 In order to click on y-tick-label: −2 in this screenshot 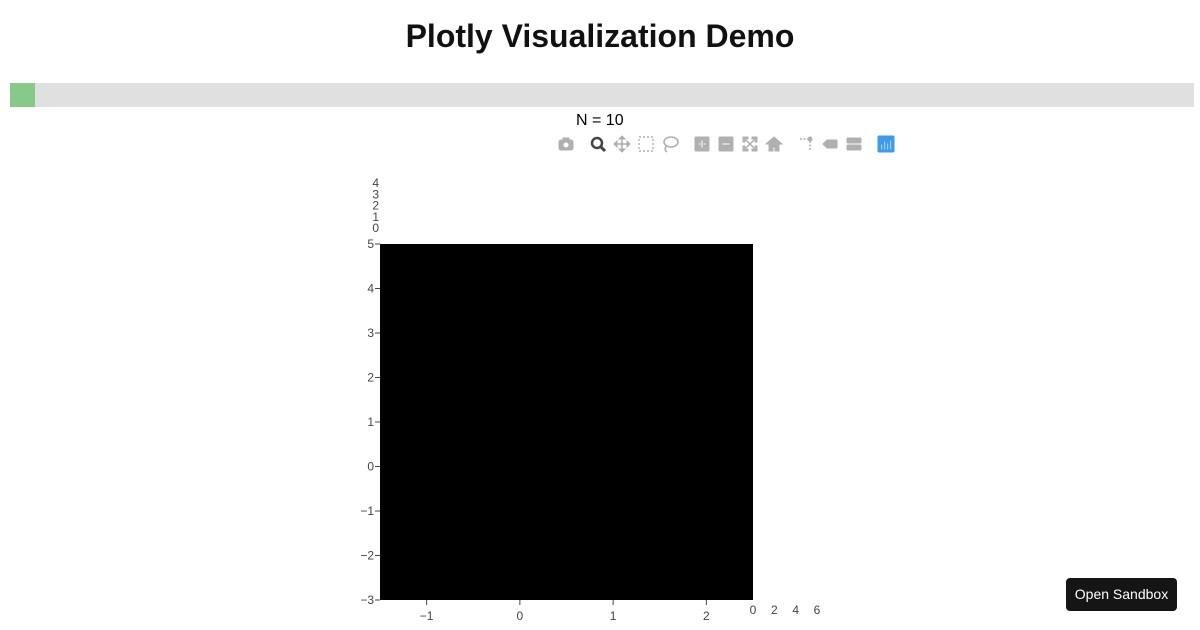, I will do `click(367, 556)`.